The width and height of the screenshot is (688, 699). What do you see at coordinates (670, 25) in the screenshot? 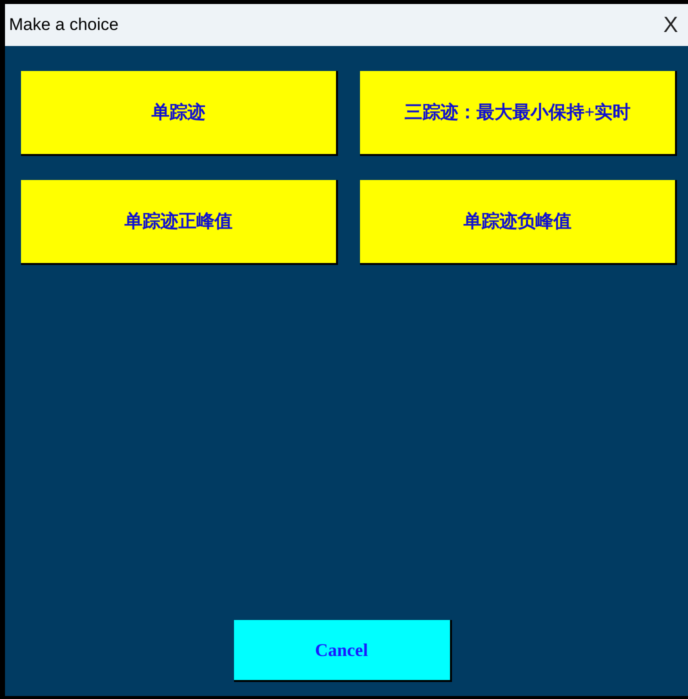
I see `close-button: X` at bounding box center [670, 25].